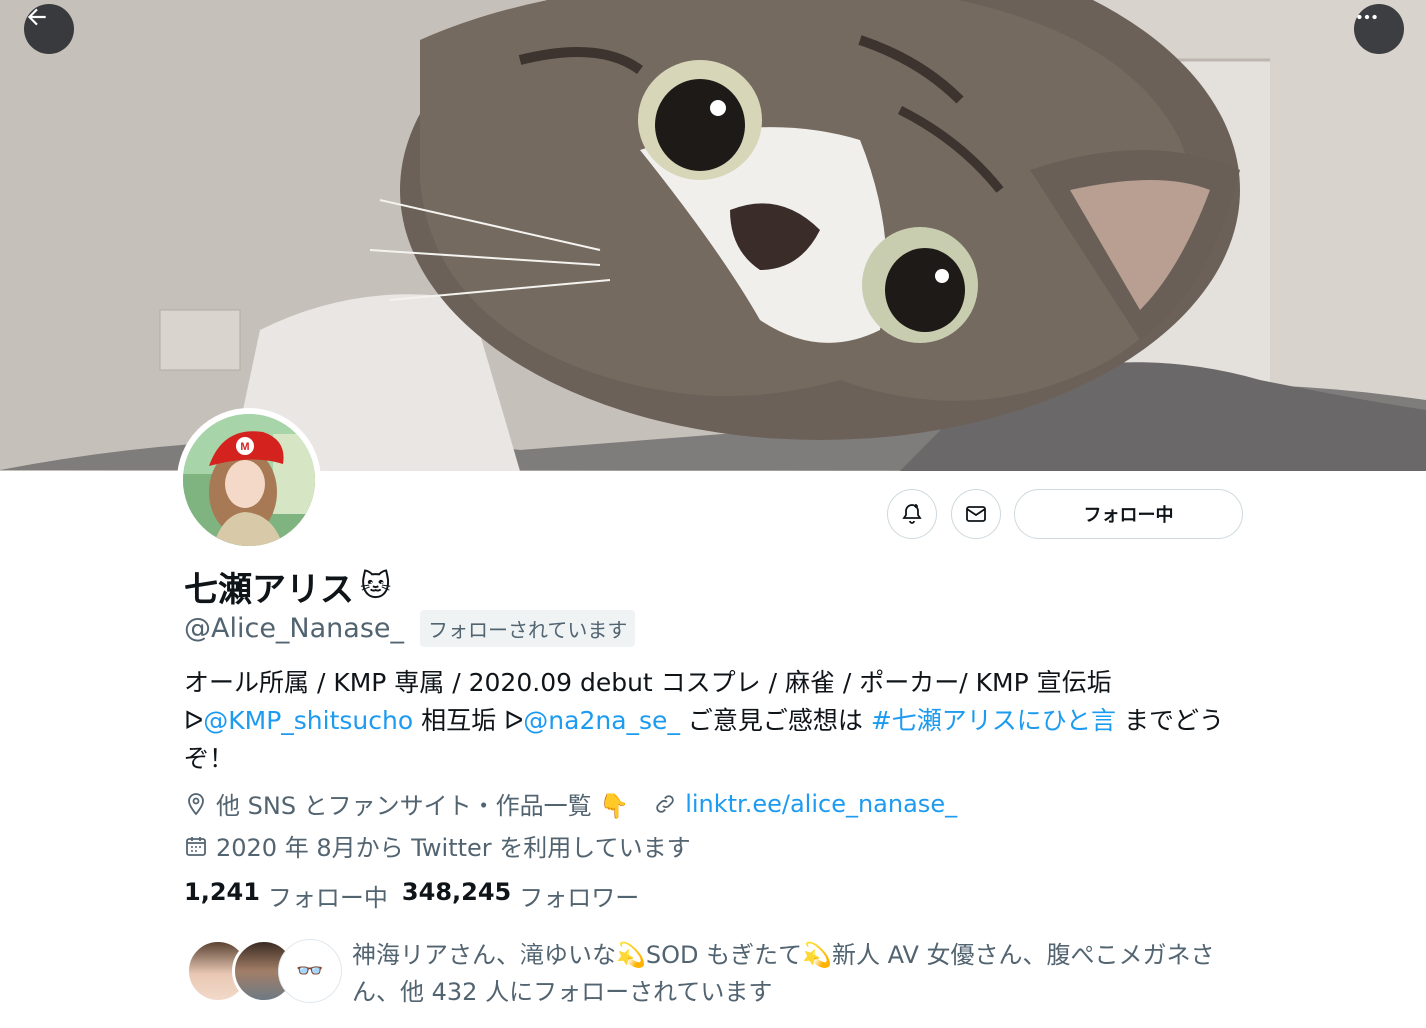 Image resolution: width=1426 pixels, height=1028 pixels. Describe the element at coordinates (459, 720) in the screenshot. I see `bio-text-mid1: 相互垢` at that location.